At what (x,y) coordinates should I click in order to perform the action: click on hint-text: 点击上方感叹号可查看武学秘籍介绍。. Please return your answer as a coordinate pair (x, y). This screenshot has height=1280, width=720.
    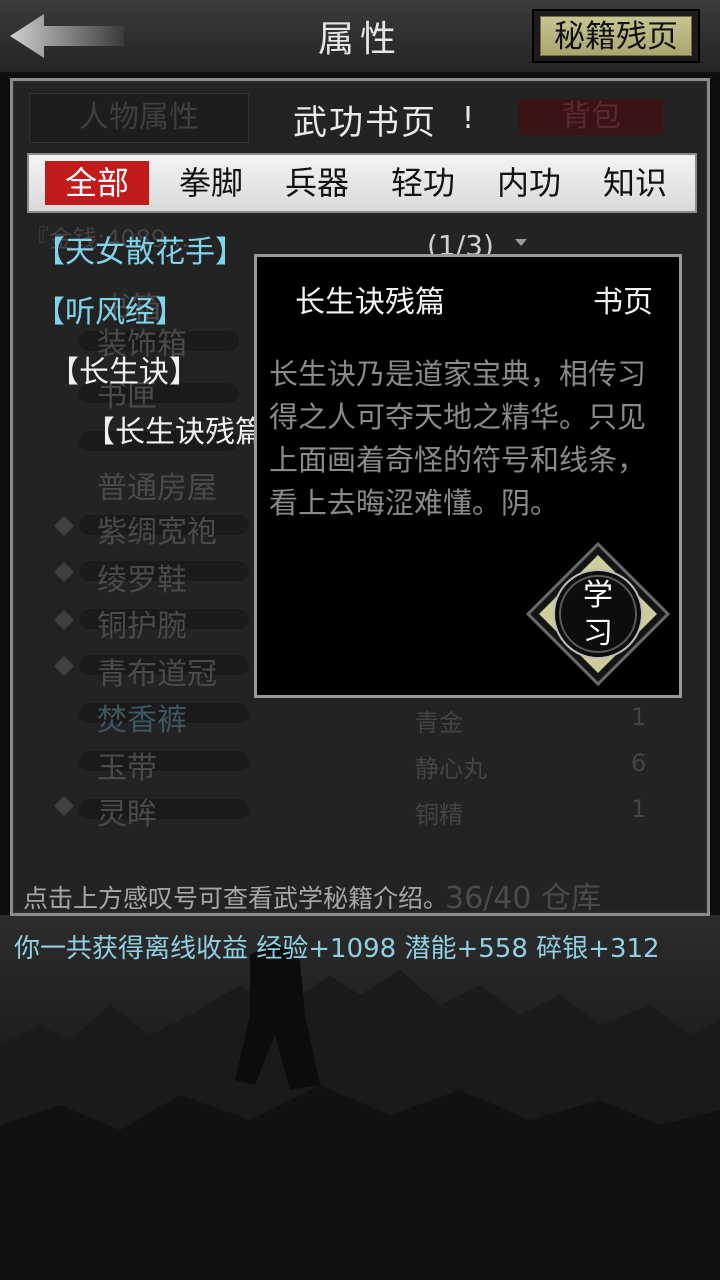
    Looking at the image, I should click on (236, 898).